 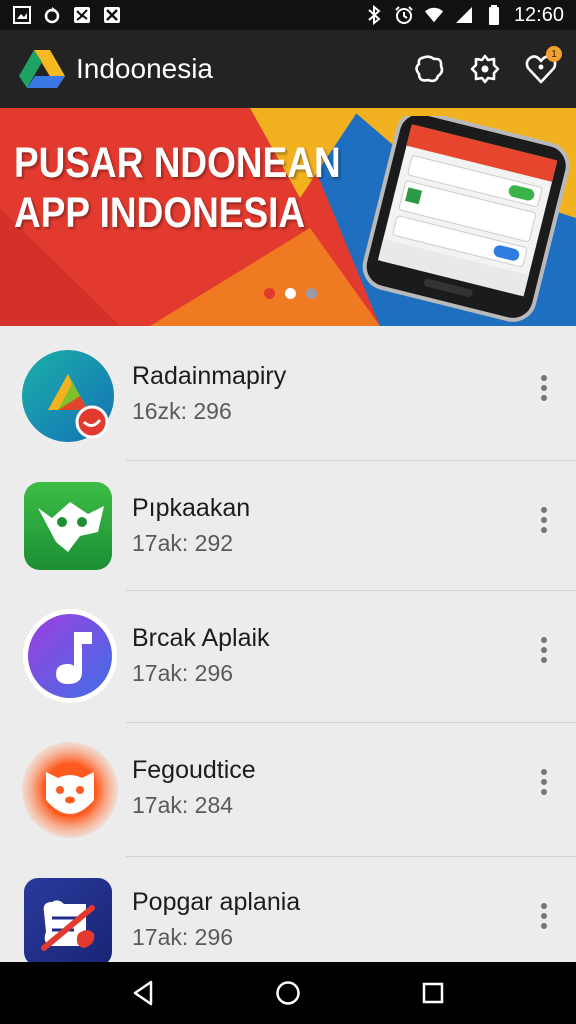 I want to click on battery-icon, so click(x=494, y=15).